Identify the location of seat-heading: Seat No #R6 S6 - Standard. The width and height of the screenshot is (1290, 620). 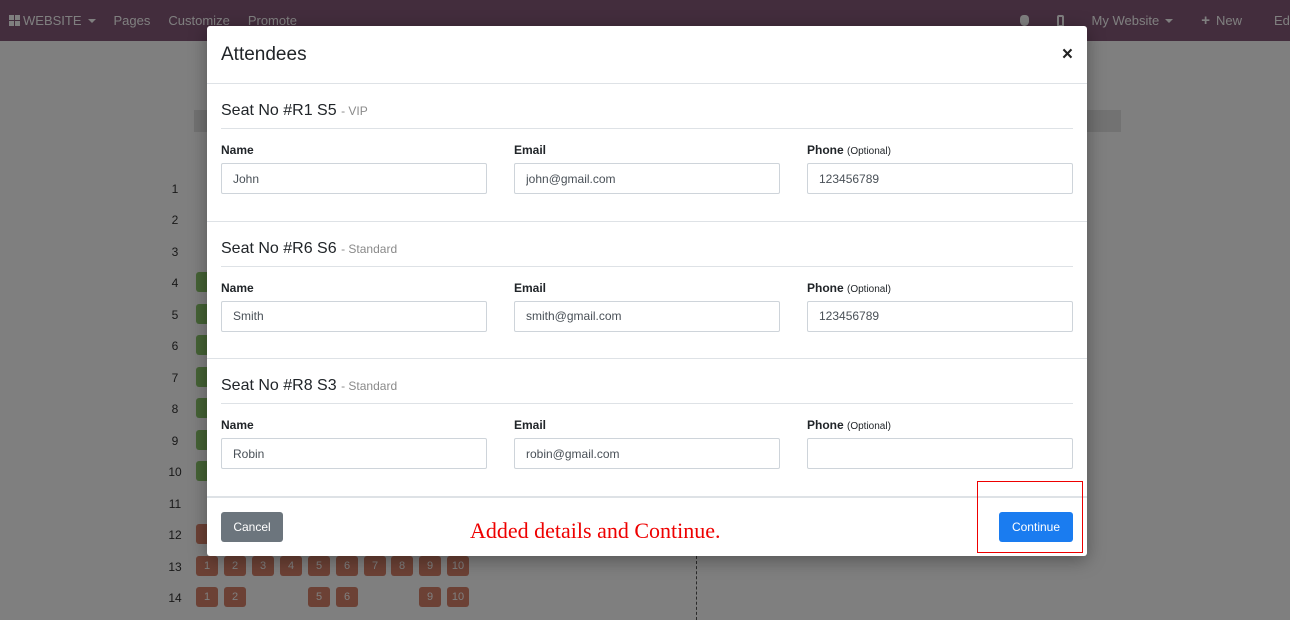
(647, 244).